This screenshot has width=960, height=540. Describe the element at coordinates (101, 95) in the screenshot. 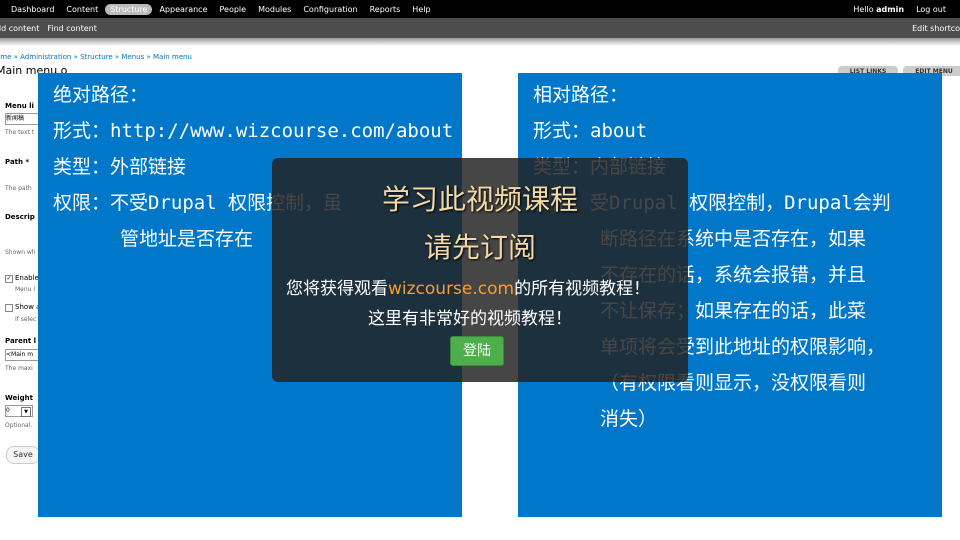

I see `absolute-path-heading: 绝对路径：` at that location.